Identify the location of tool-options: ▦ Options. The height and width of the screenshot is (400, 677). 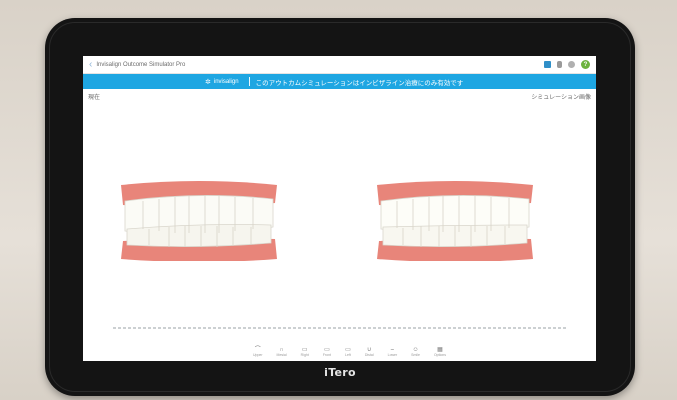
(440, 352).